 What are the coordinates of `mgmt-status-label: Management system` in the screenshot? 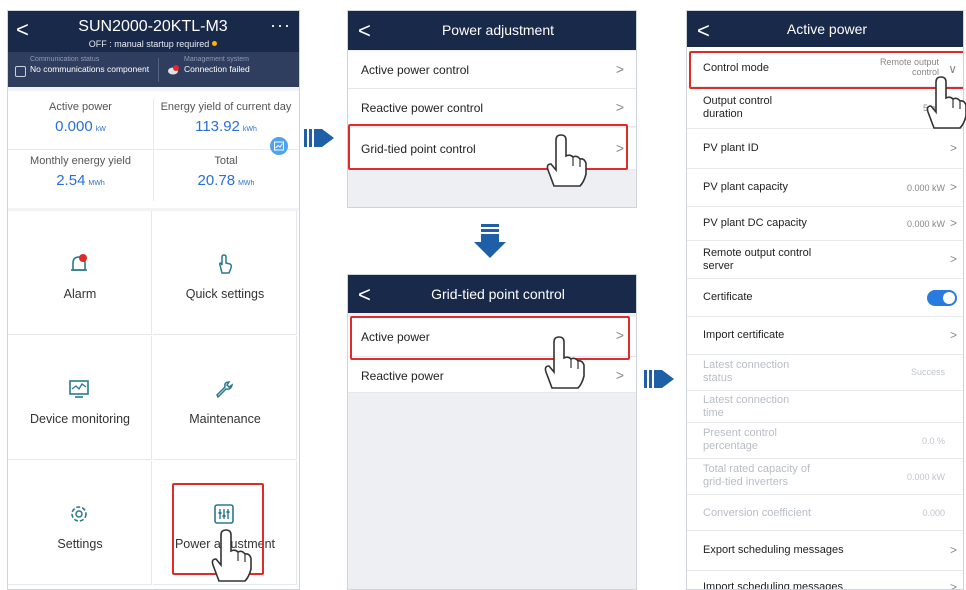 It's located at (216, 59).